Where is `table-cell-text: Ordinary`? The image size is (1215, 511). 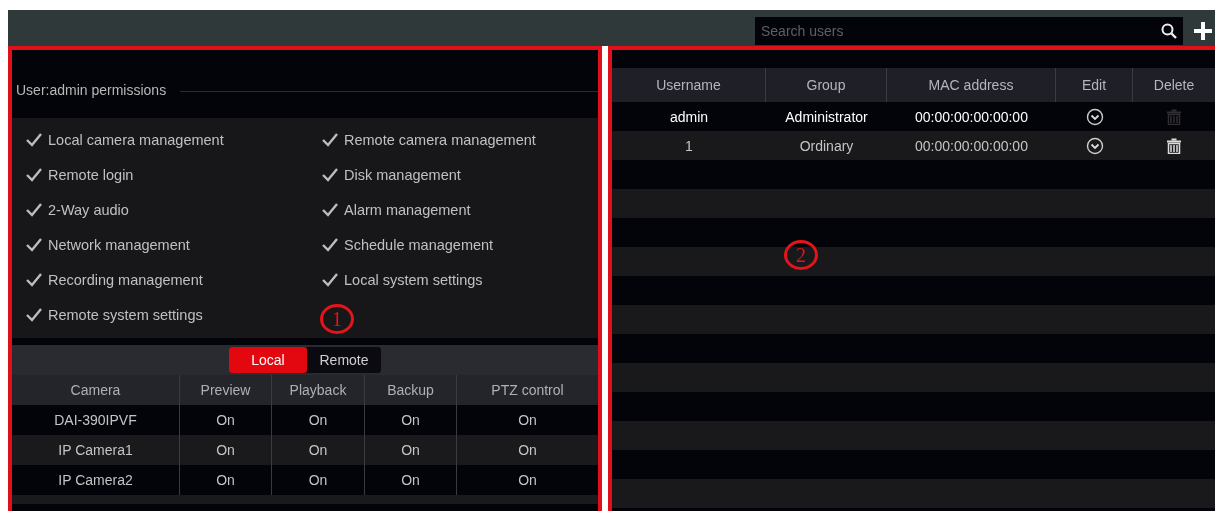
table-cell-text: Ordinary is located at coordinates (826, 146).